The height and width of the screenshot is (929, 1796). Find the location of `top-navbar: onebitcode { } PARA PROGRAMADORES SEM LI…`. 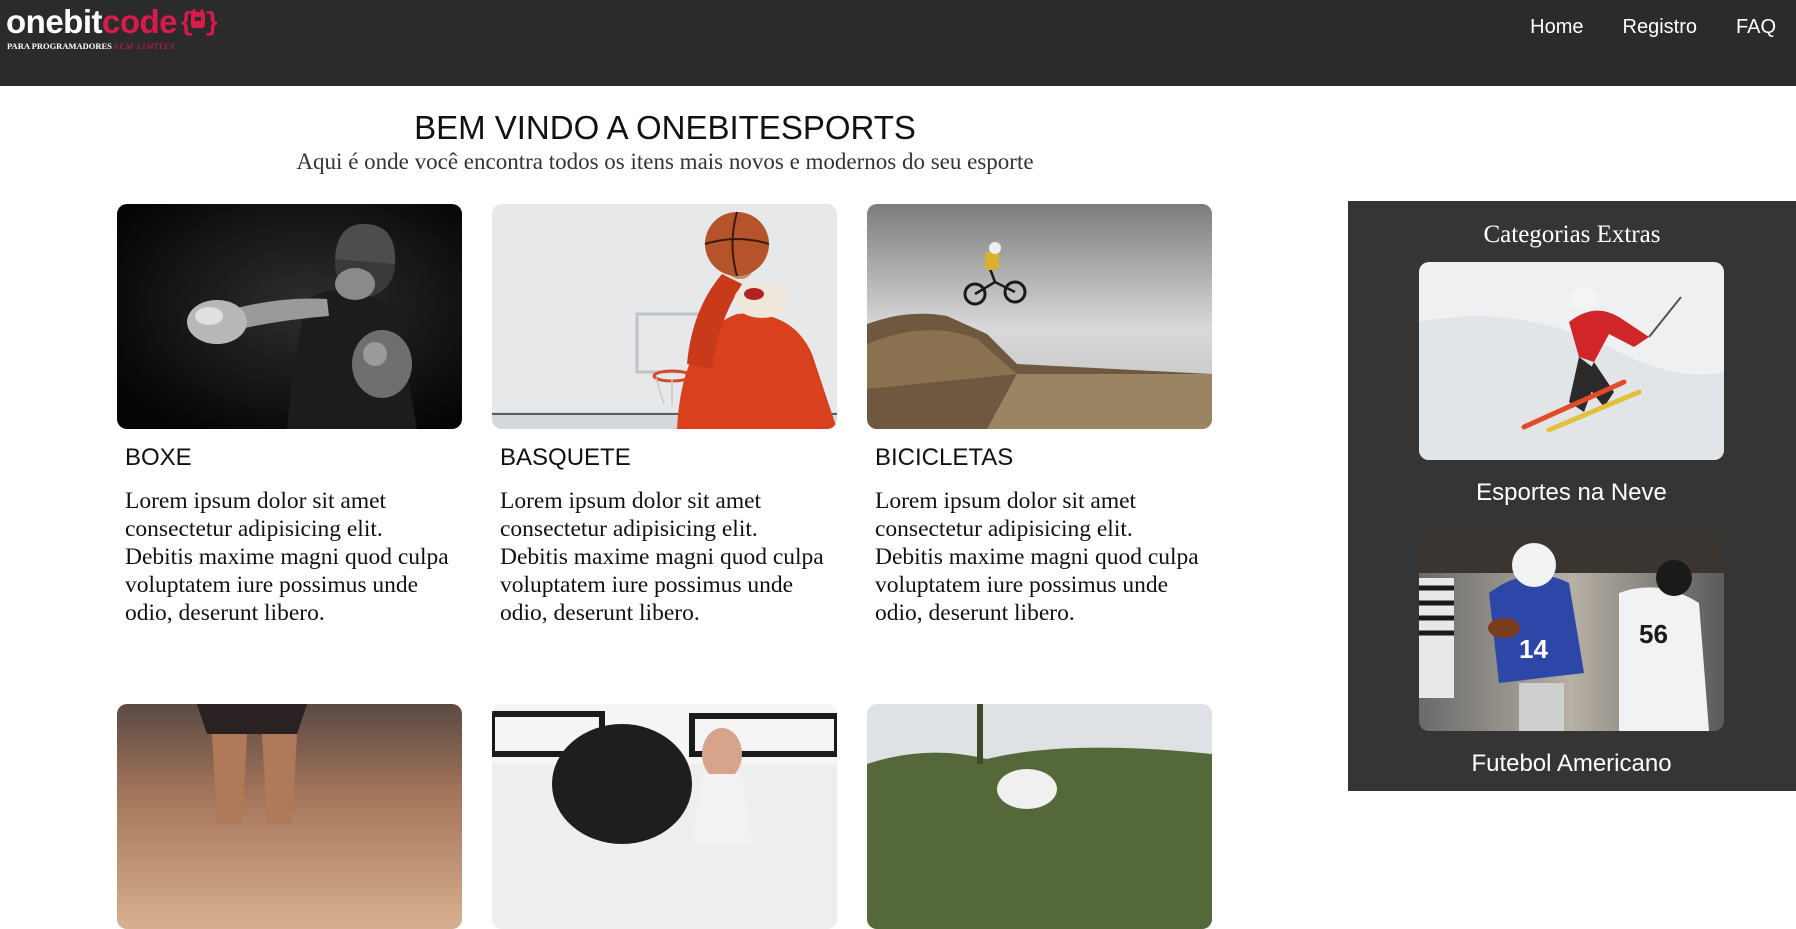

top-navbar: onebitcode { } PARA PROGRAMADORES SEM LI… is located at coordinates (898, 43).